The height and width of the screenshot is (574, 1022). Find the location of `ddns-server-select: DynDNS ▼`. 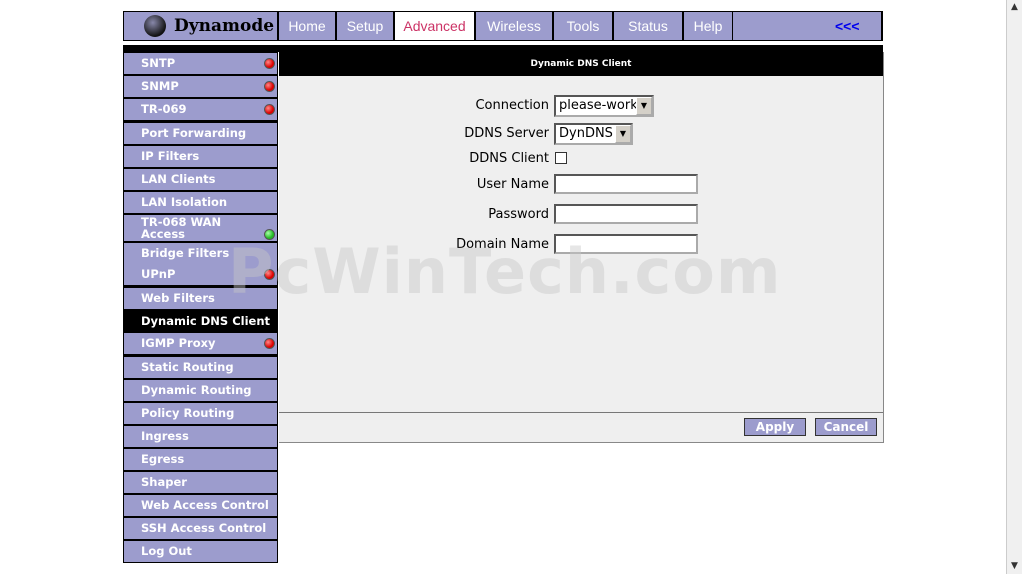

ddns-server-select: DynDNS ▼ is located at coordinates (593, 134).